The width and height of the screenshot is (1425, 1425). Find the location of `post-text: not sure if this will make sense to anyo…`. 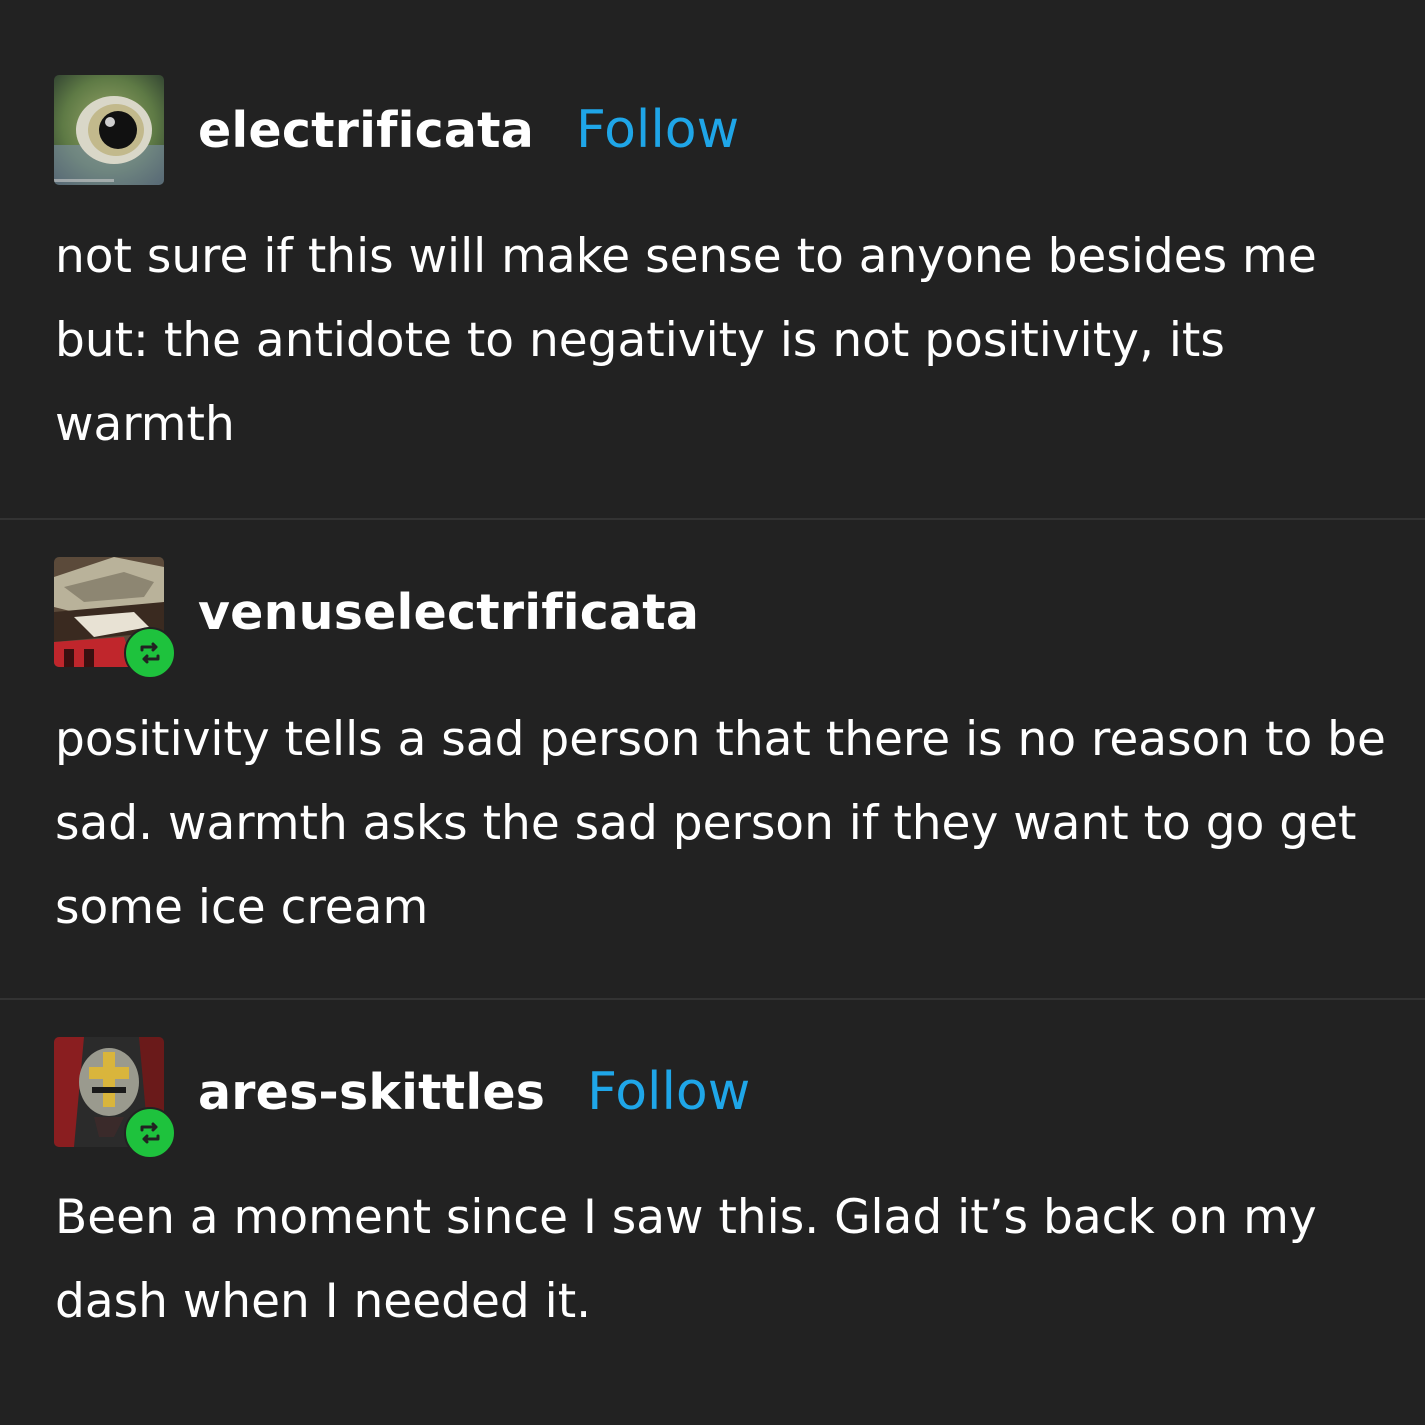

post-text: not sure if this will make sense to anyo… is located at coordinates (686, 340).